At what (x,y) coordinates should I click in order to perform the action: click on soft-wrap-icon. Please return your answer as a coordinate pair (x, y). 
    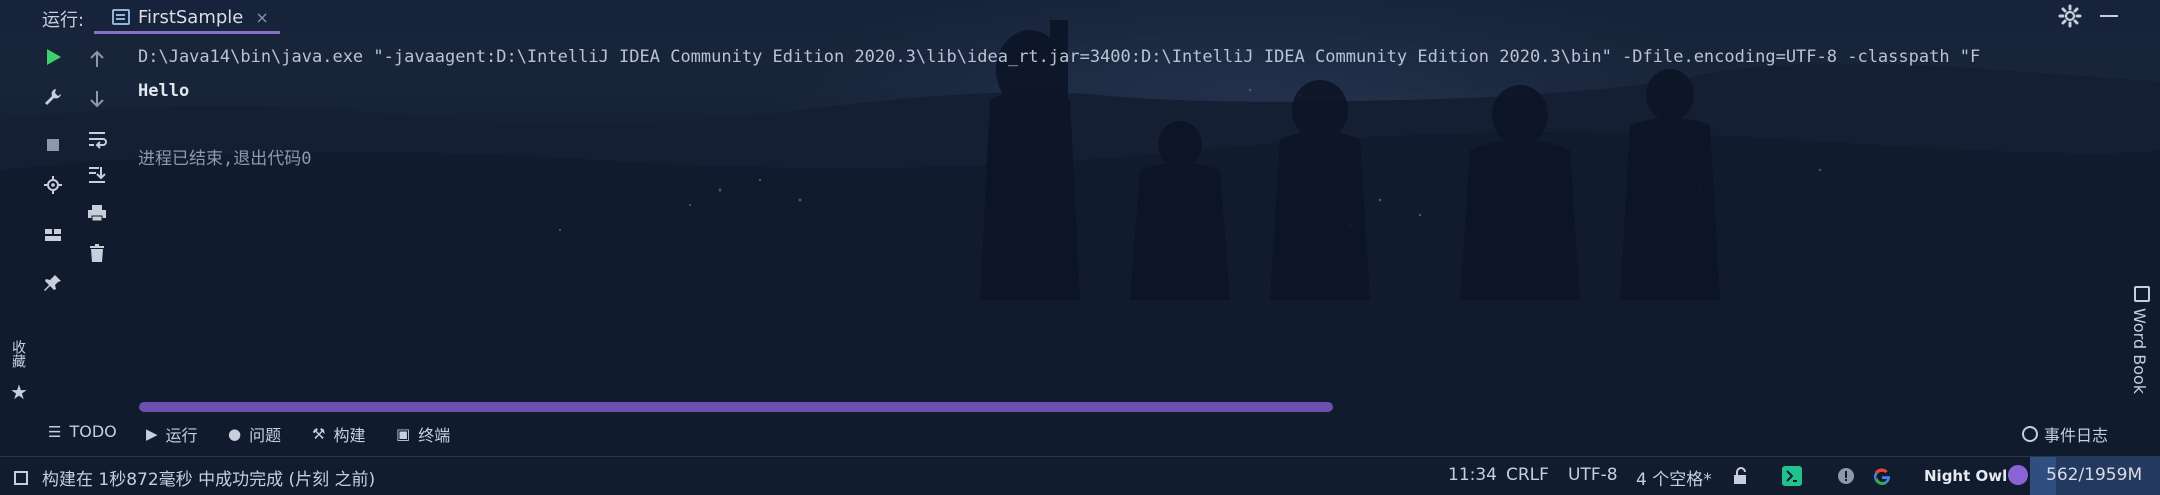
    Looking at the image, I should click on (97, 139).